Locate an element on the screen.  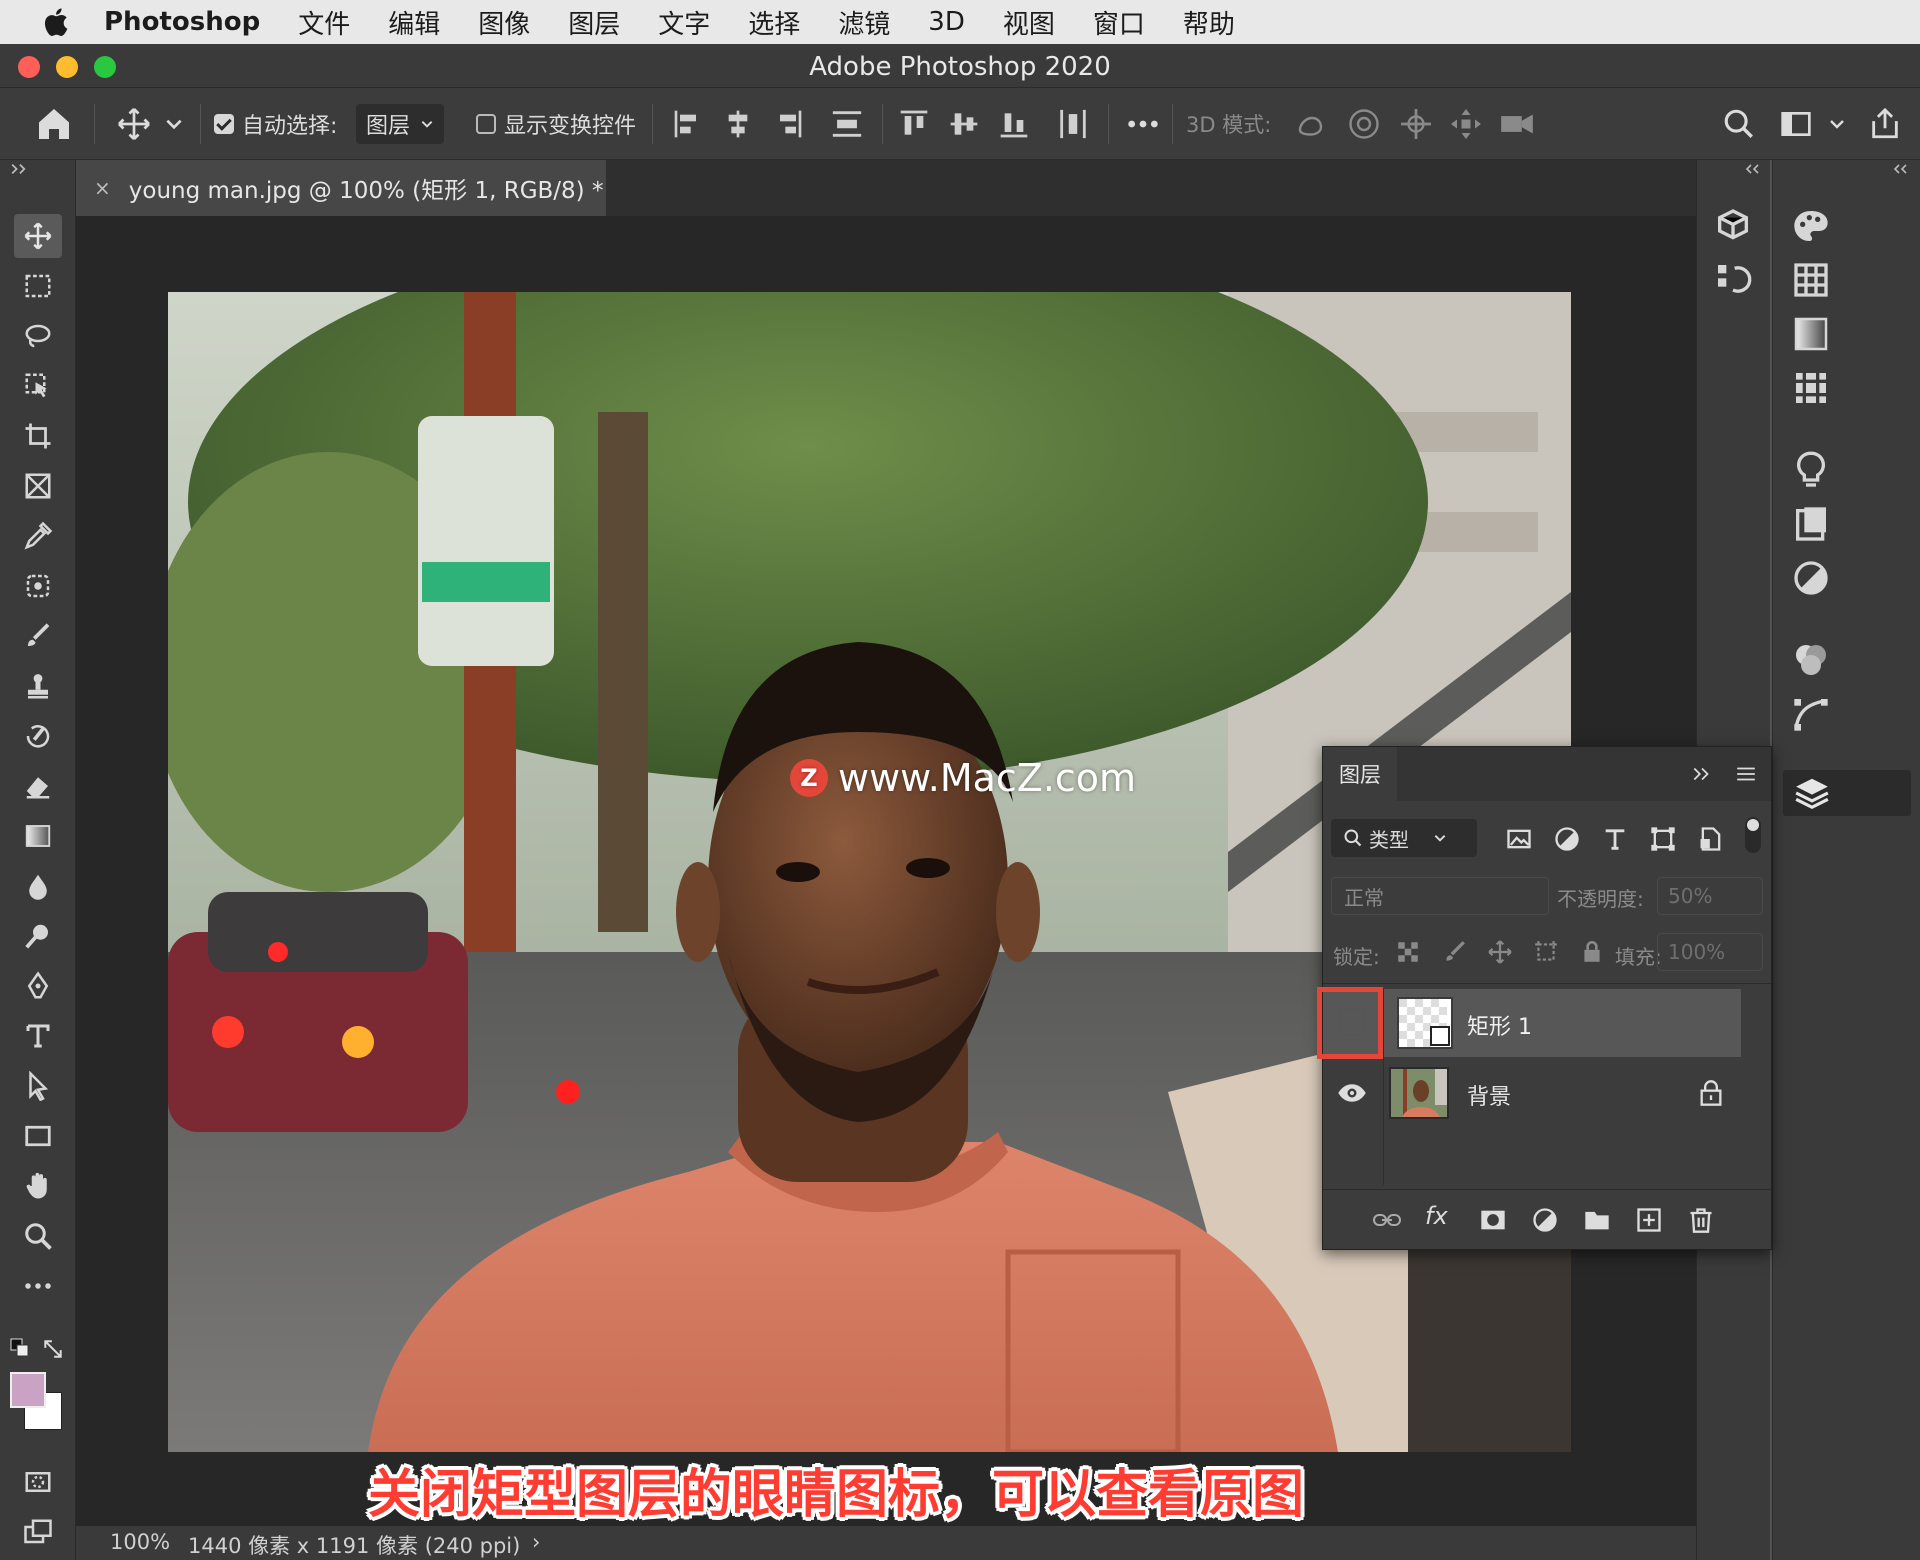
mask-icon is located at coordinates (1493, 1220).